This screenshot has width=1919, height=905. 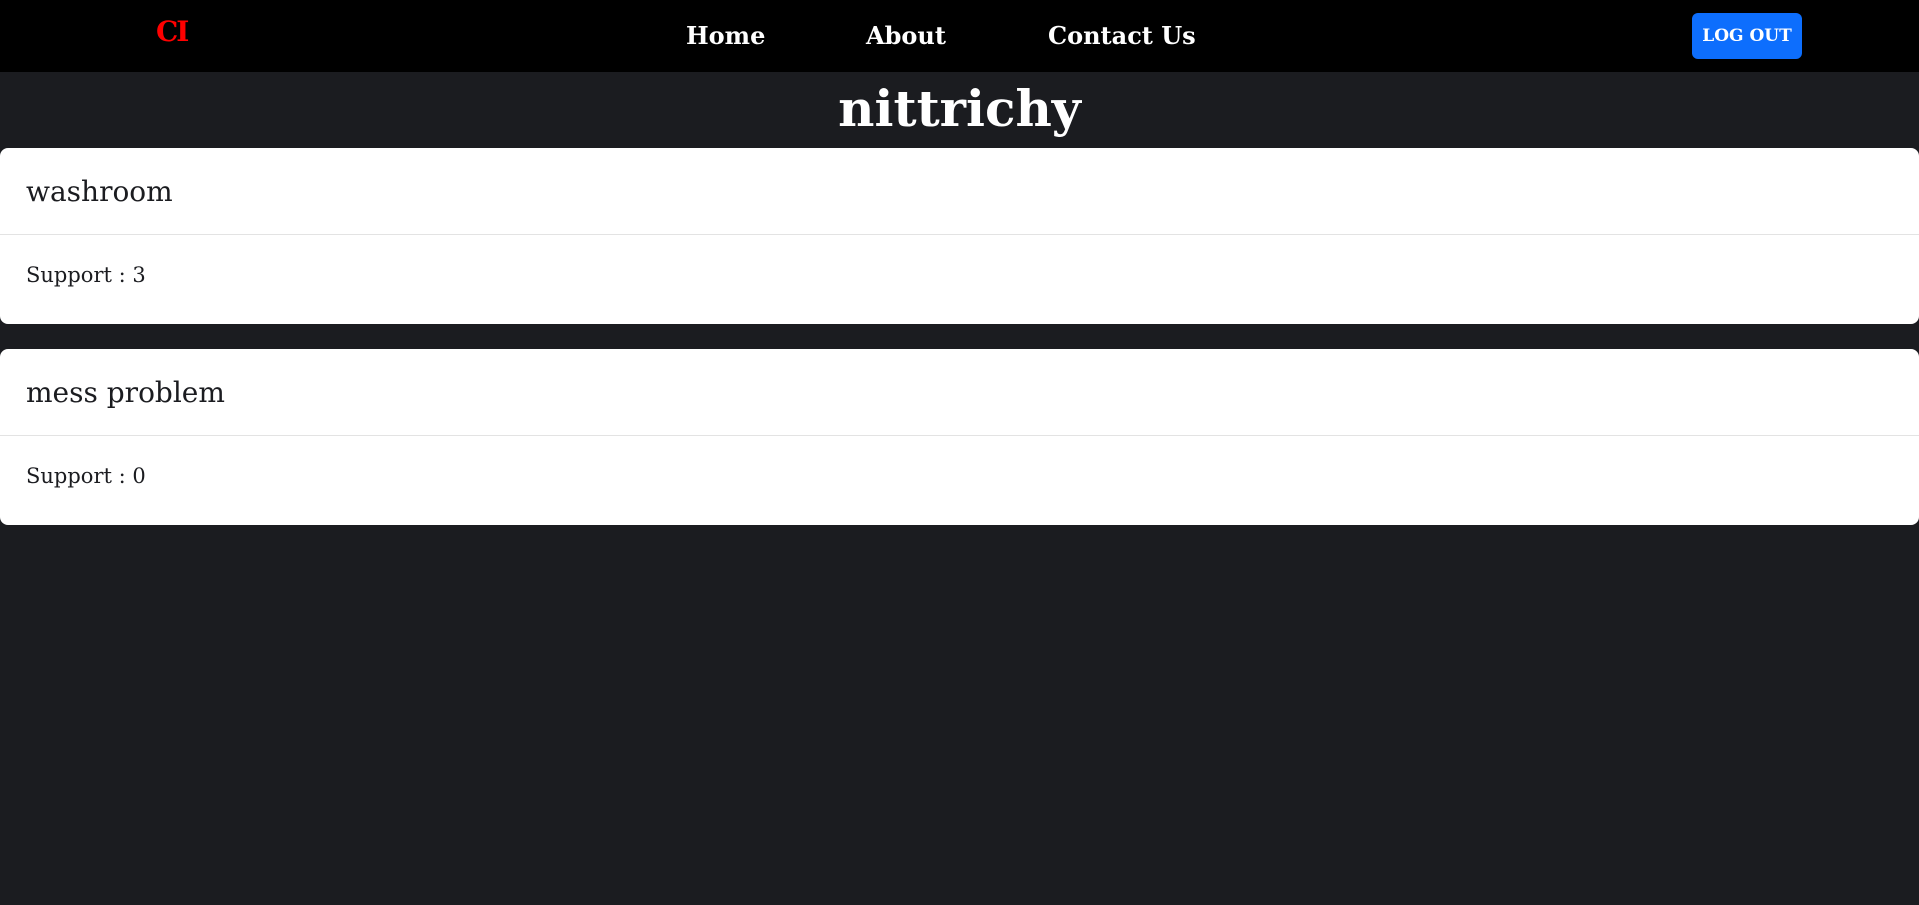 I want to click on support-count: Support : 0, so click(x=86, y=476).